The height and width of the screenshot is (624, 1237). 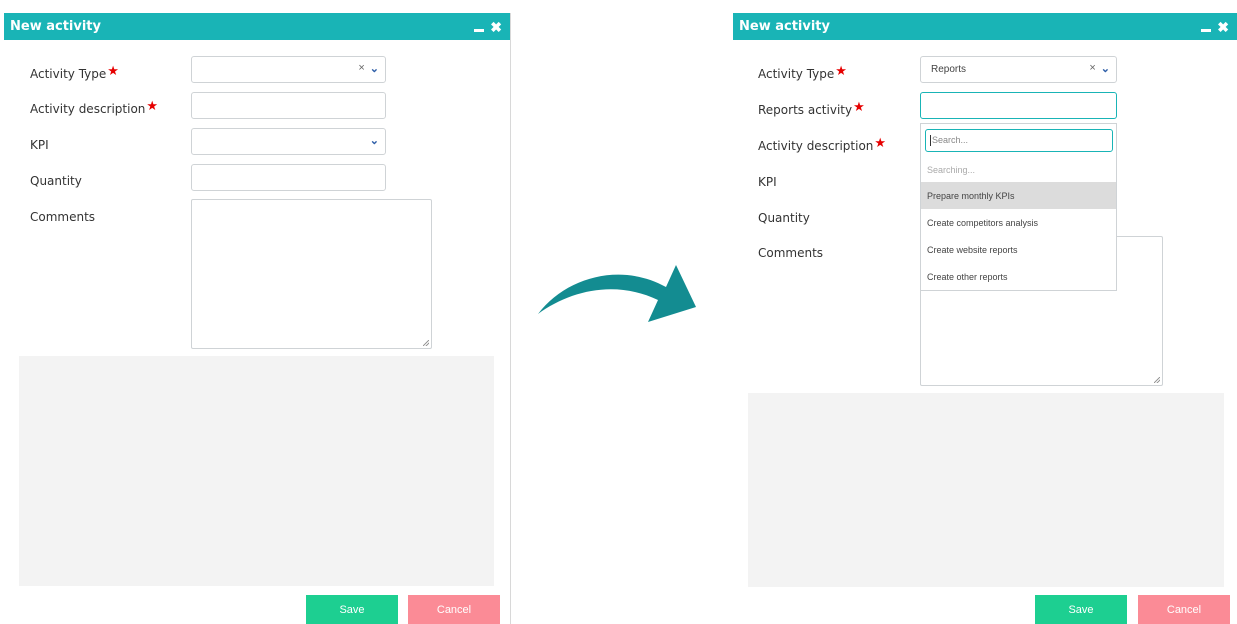 What do you see at coordinates (288, 177) in the screenshot?
I see `quantity-input` at bounding box center [288, 177].